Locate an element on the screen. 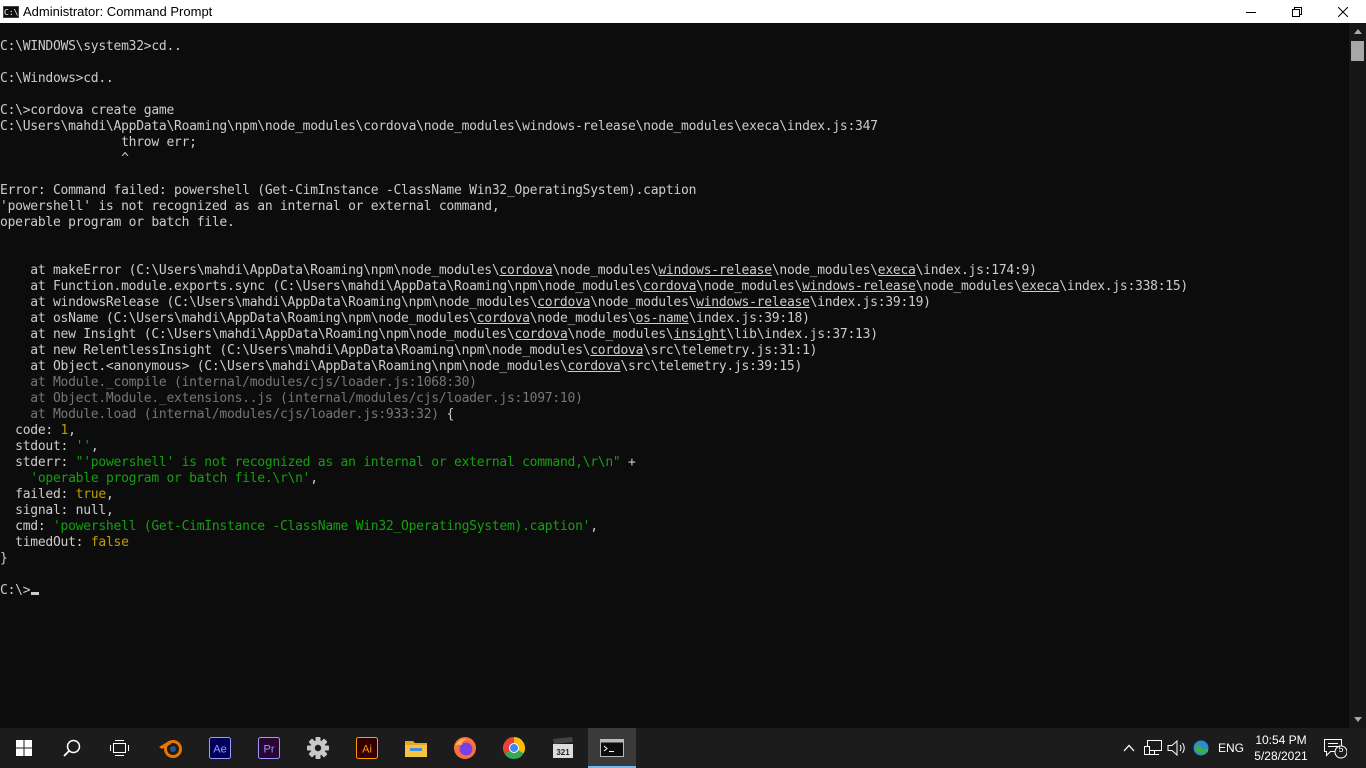 The image size is (1366, 768). arrow-down-icon is located at coordinates (1357, 719).